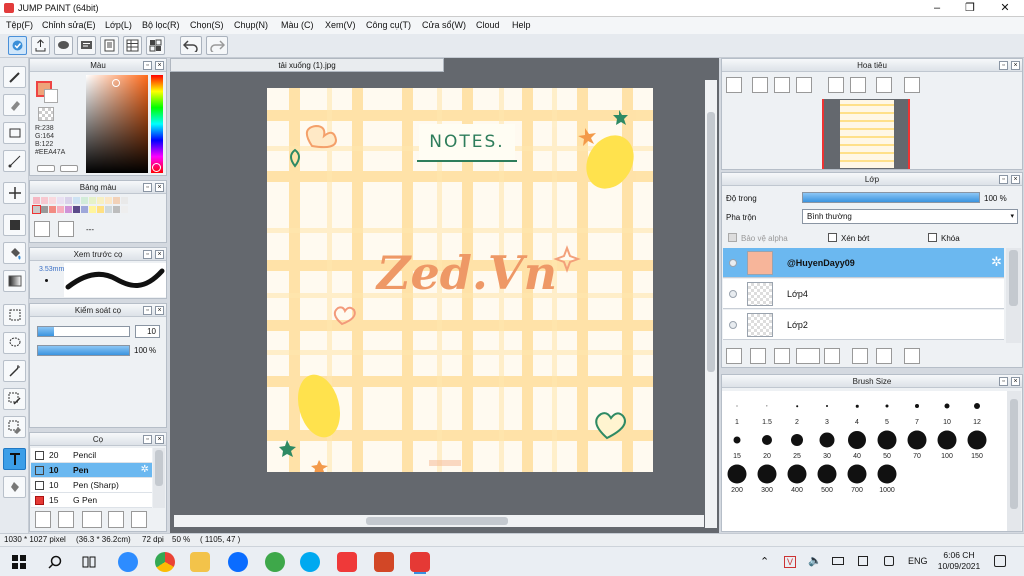  I want to click on fit-window-icon, so click(782, 85).